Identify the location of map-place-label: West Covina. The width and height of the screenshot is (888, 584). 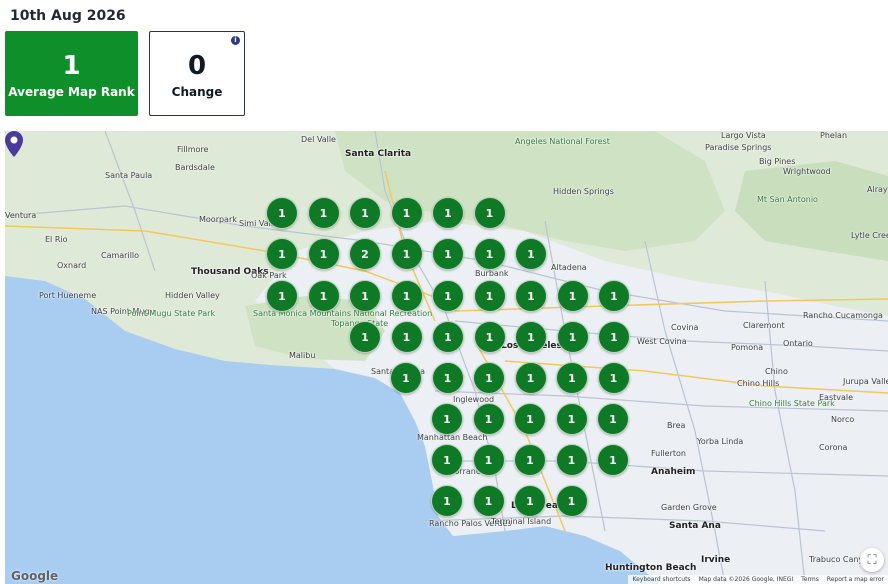
(662, 341).